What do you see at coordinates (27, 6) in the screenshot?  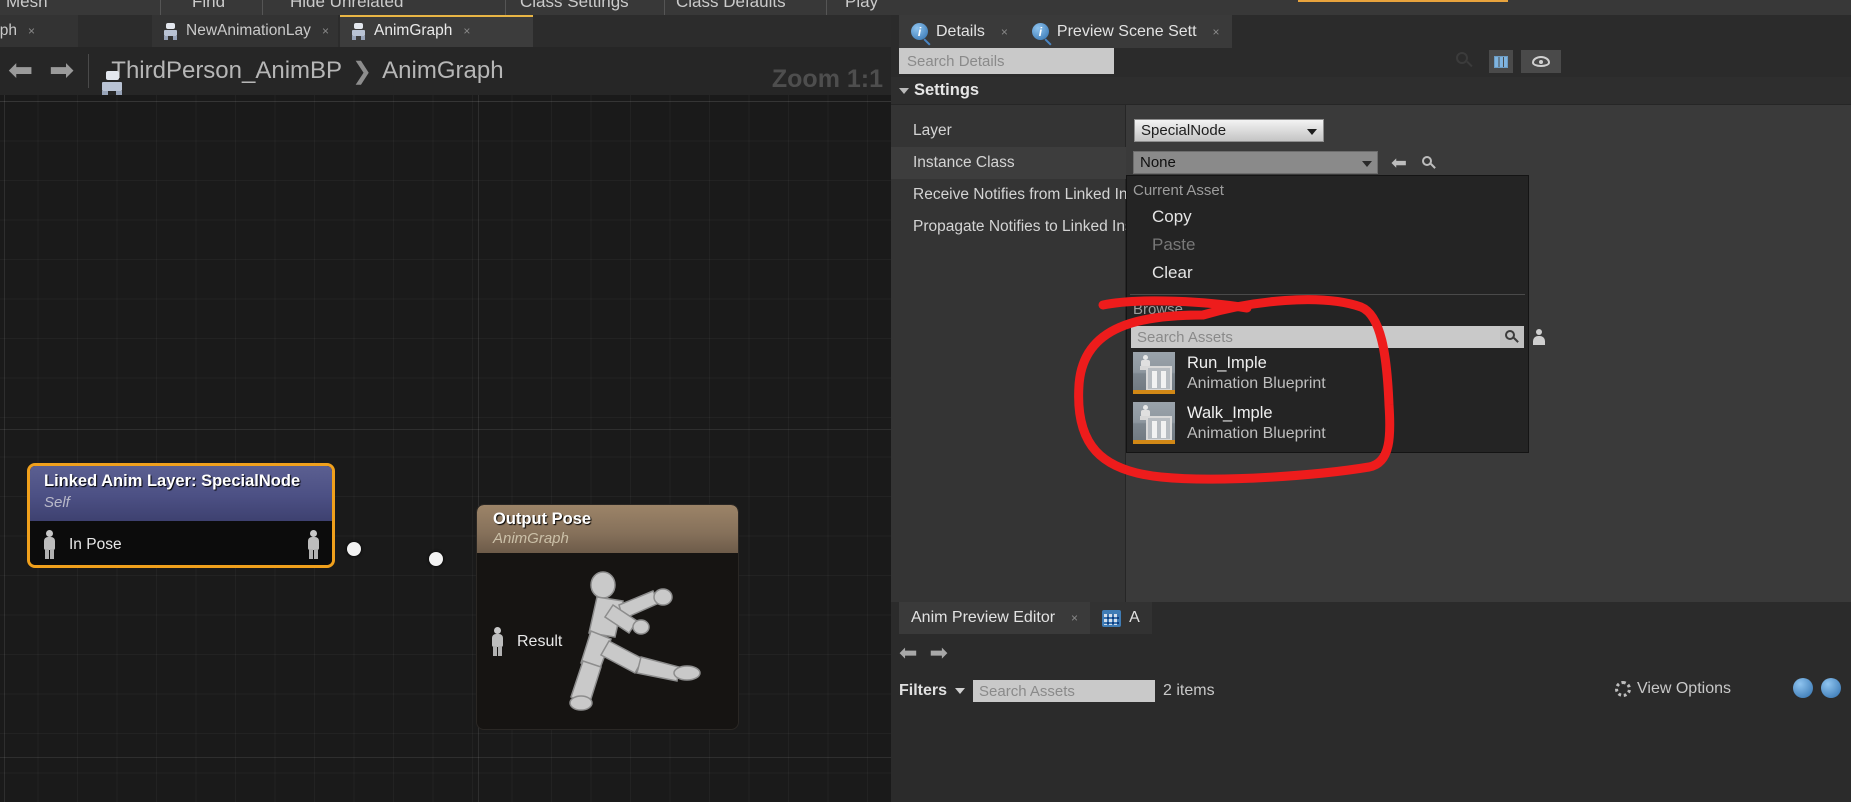 I see `menu-item-mesh: Mesh` at bounding box center [27, 6].